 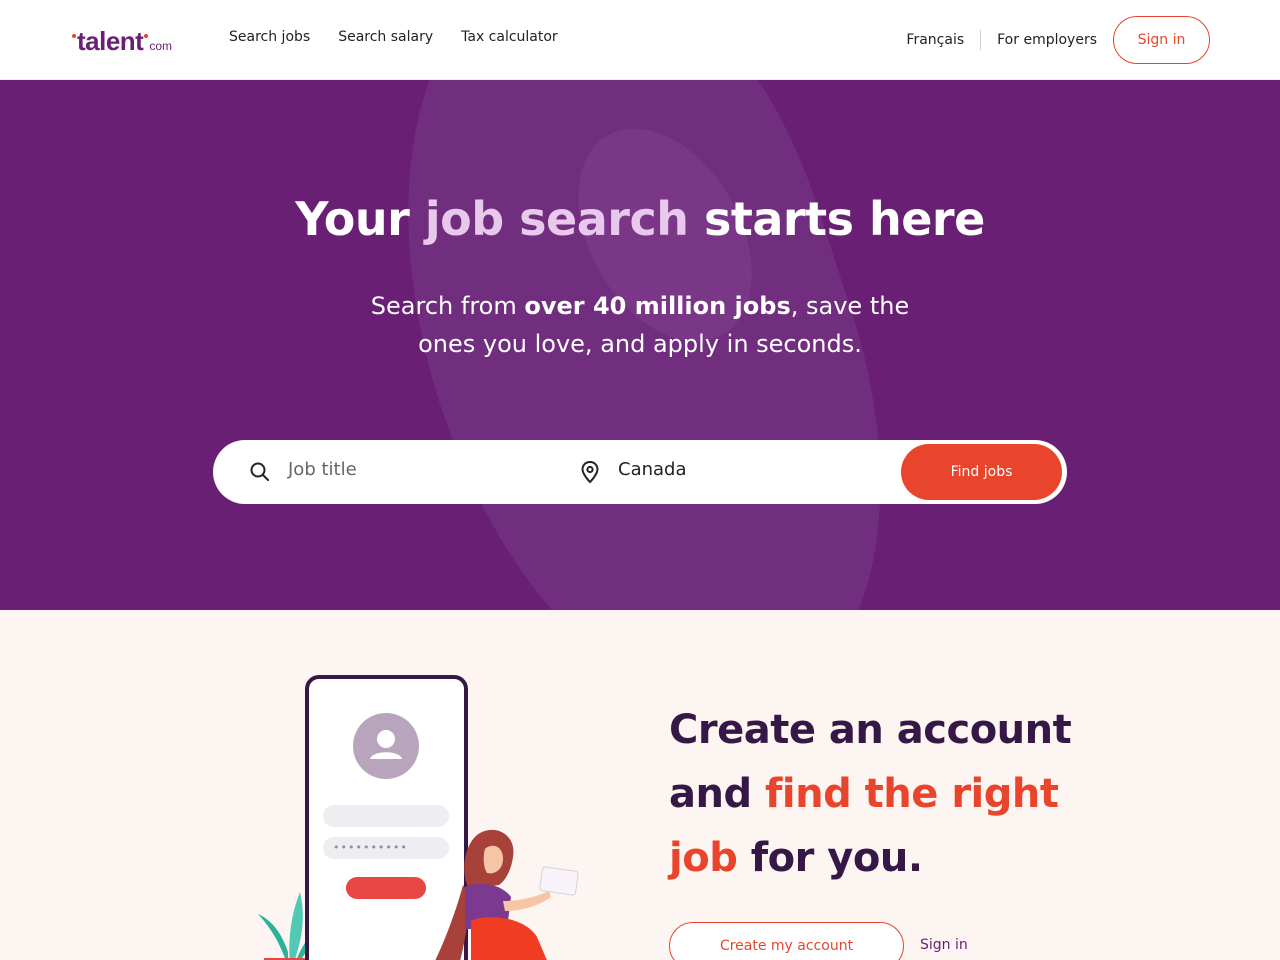 I want to click on logo-text: talent, so click(x=110, y=41).